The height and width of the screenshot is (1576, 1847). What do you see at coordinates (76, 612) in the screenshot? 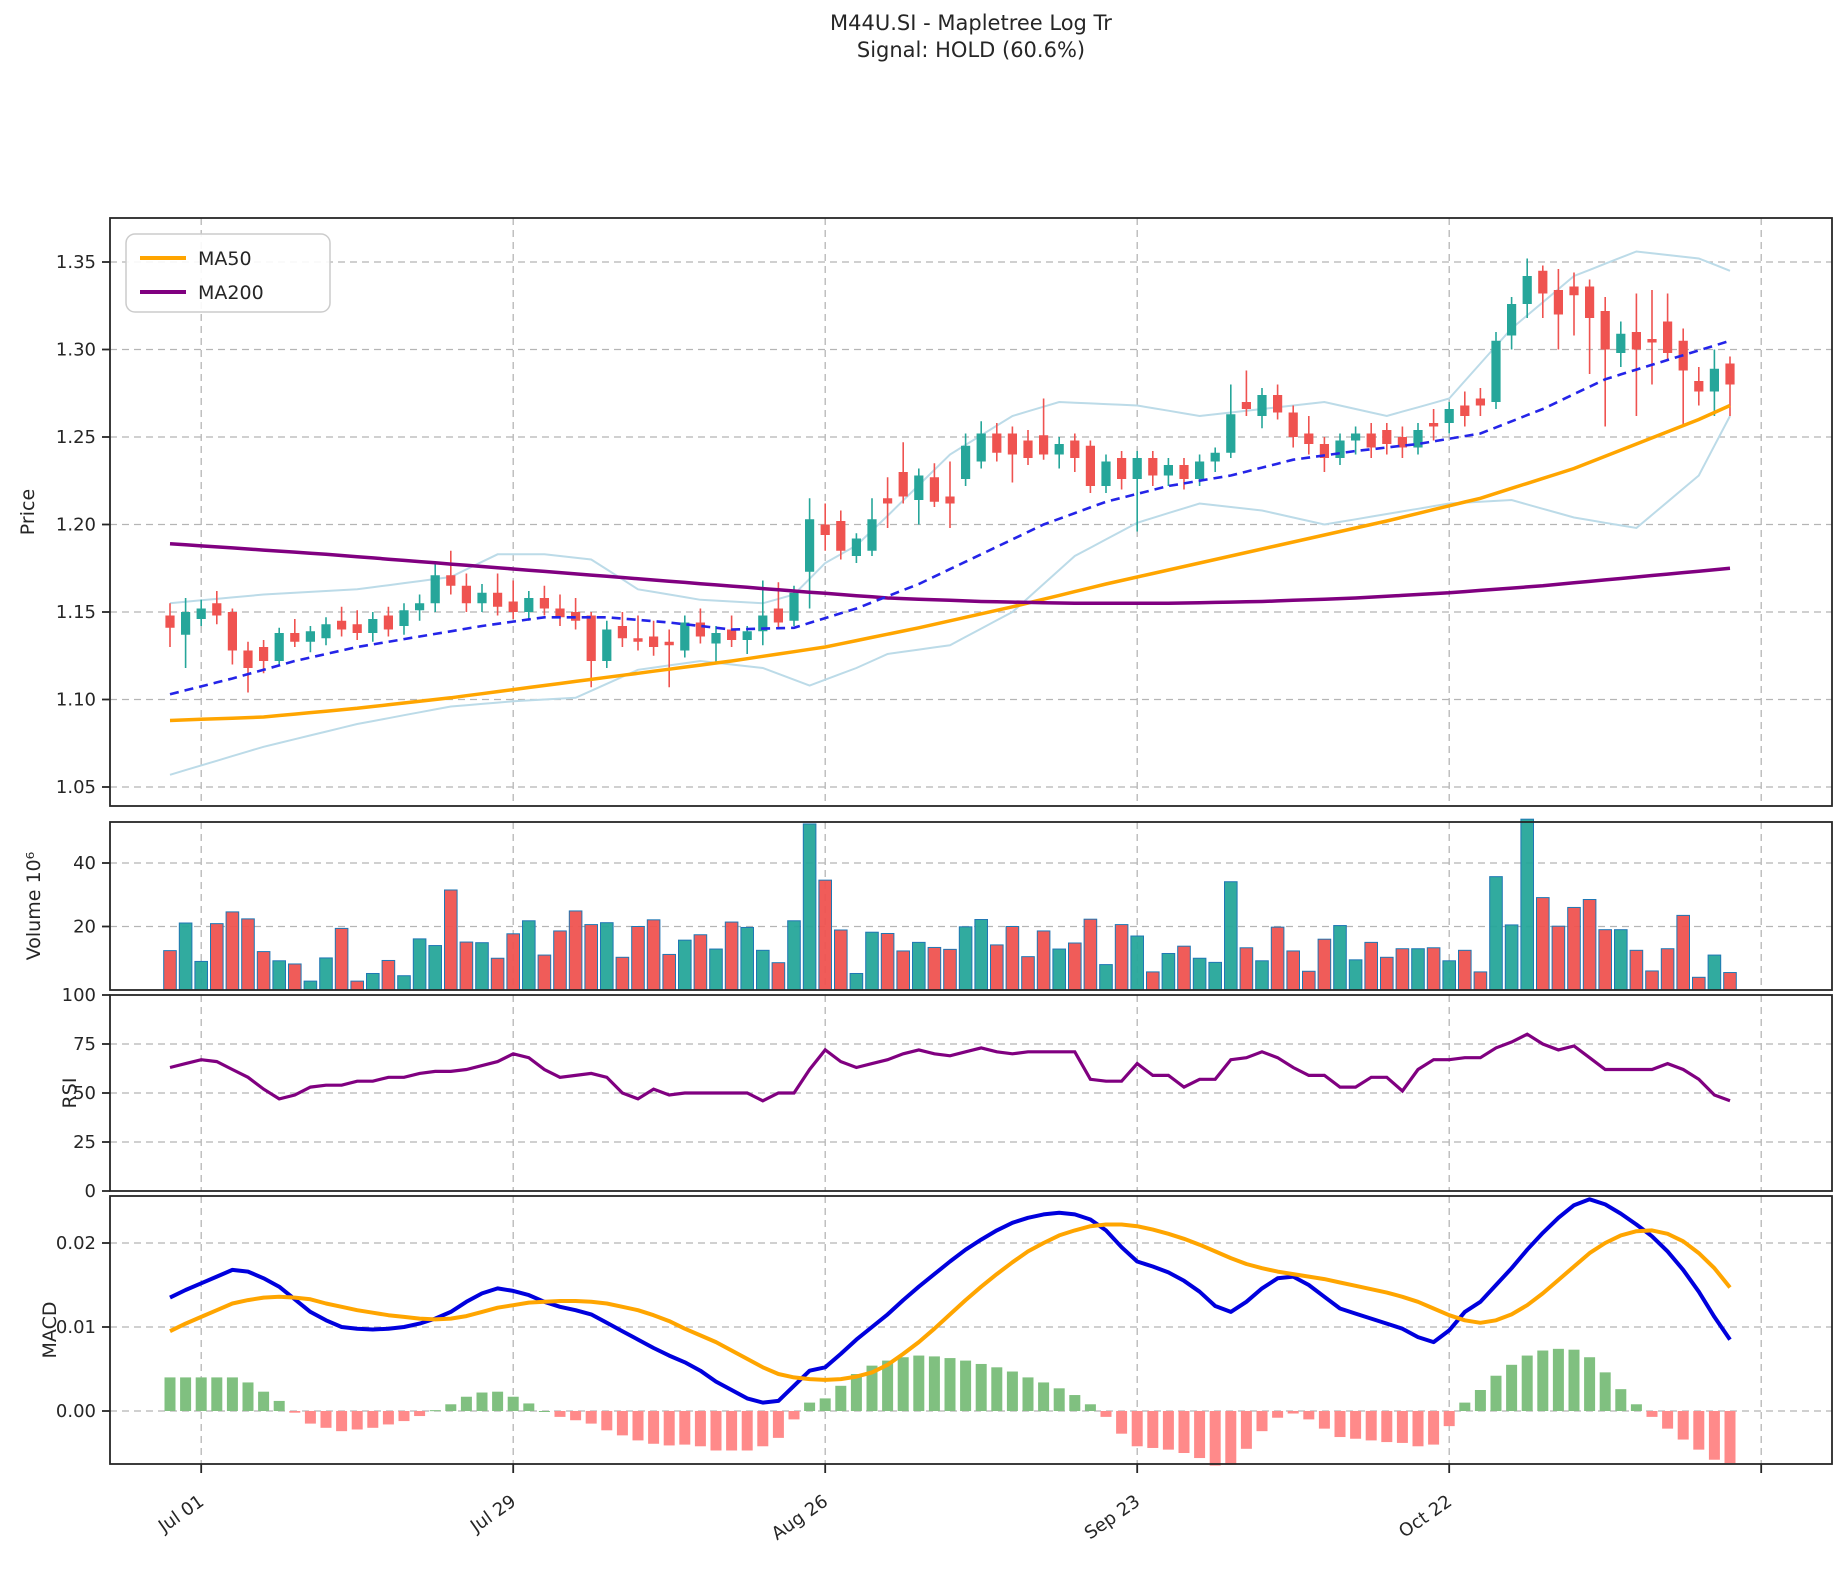
I see `price-tick-label: 1.15` at bounding box center [76, 612].